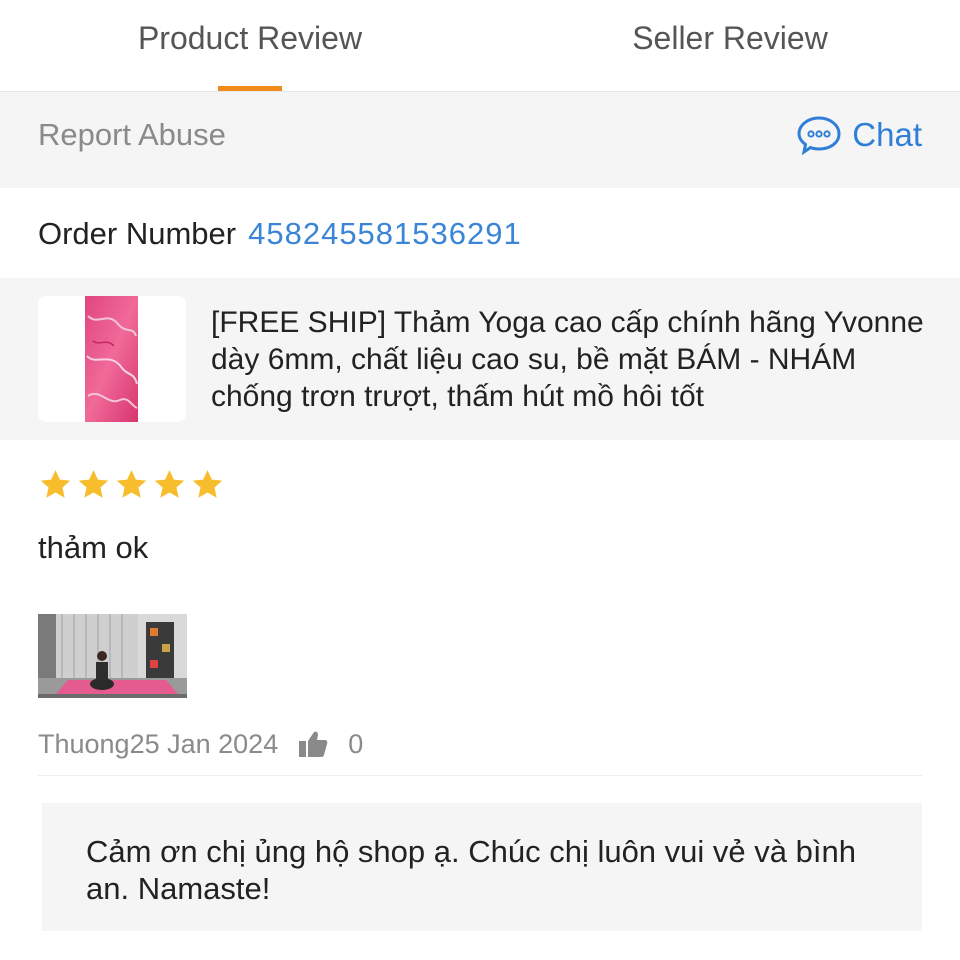 The width and height of the screenshot is (960, 960). I want to click on chat-label: Chat, so click(887, 134).